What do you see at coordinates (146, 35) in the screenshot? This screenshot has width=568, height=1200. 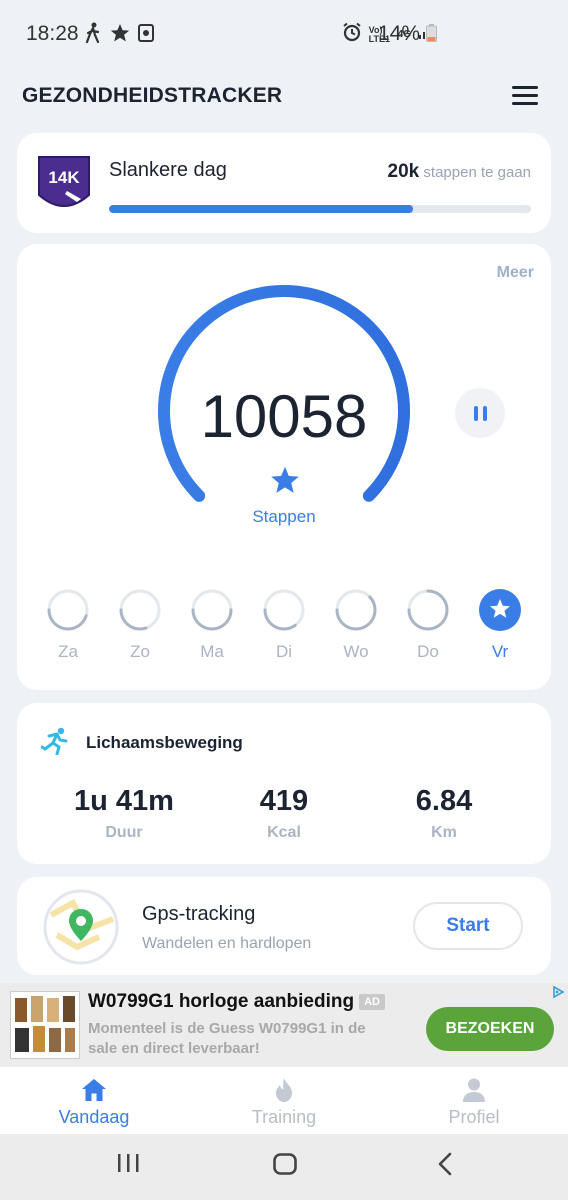 I see `camera-notification-icon` at bounding box center [146, 35].